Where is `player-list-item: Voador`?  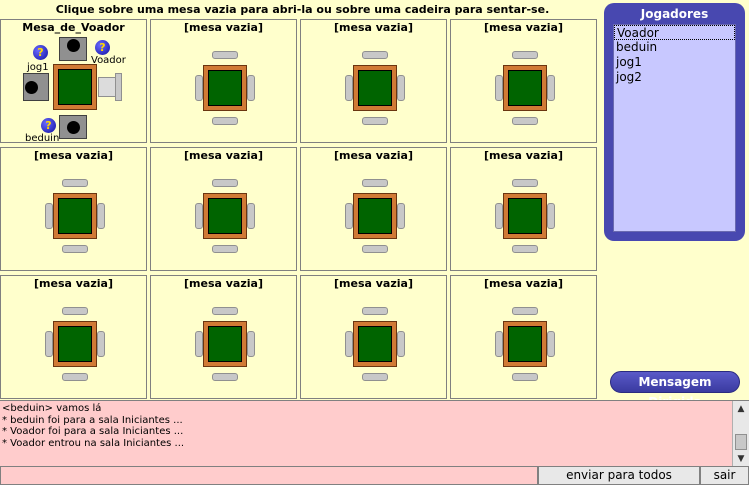 player-list-item: Voador is located at coordinates (674, 32).